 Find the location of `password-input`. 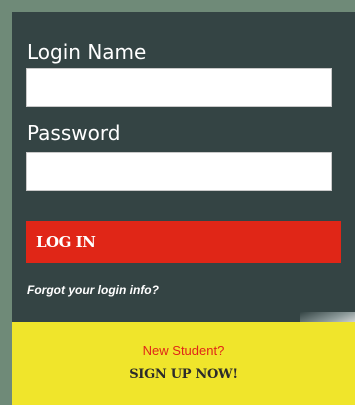

password-input is located at coordinates (179, 171).